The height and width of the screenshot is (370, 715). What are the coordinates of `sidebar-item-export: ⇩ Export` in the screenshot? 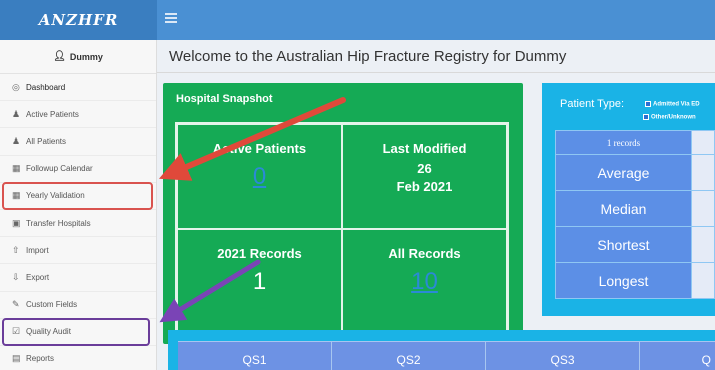 It's located at (78, 278).